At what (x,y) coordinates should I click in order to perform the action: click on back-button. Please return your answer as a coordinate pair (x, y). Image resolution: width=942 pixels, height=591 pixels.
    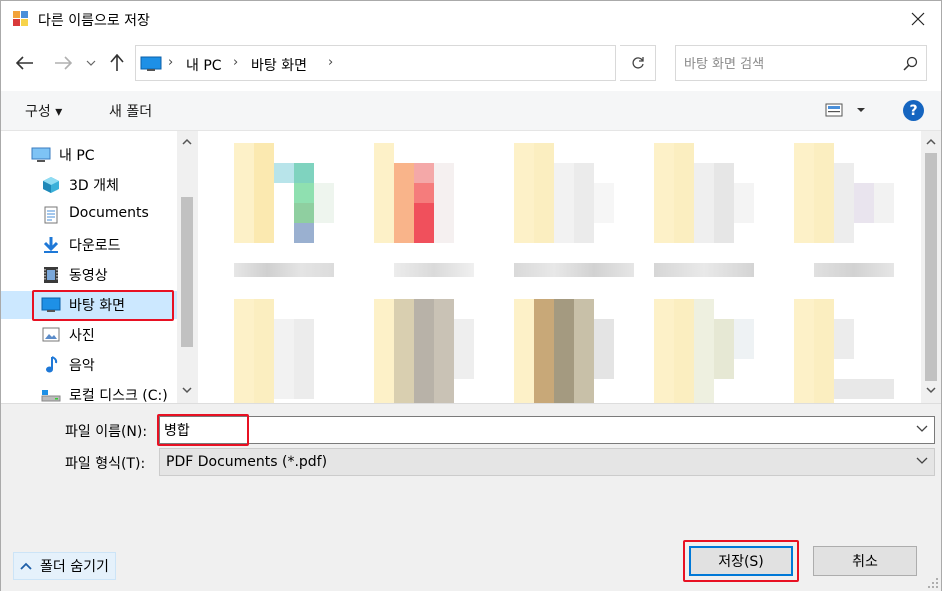
    Looking at the image, I should click on (25, 63).